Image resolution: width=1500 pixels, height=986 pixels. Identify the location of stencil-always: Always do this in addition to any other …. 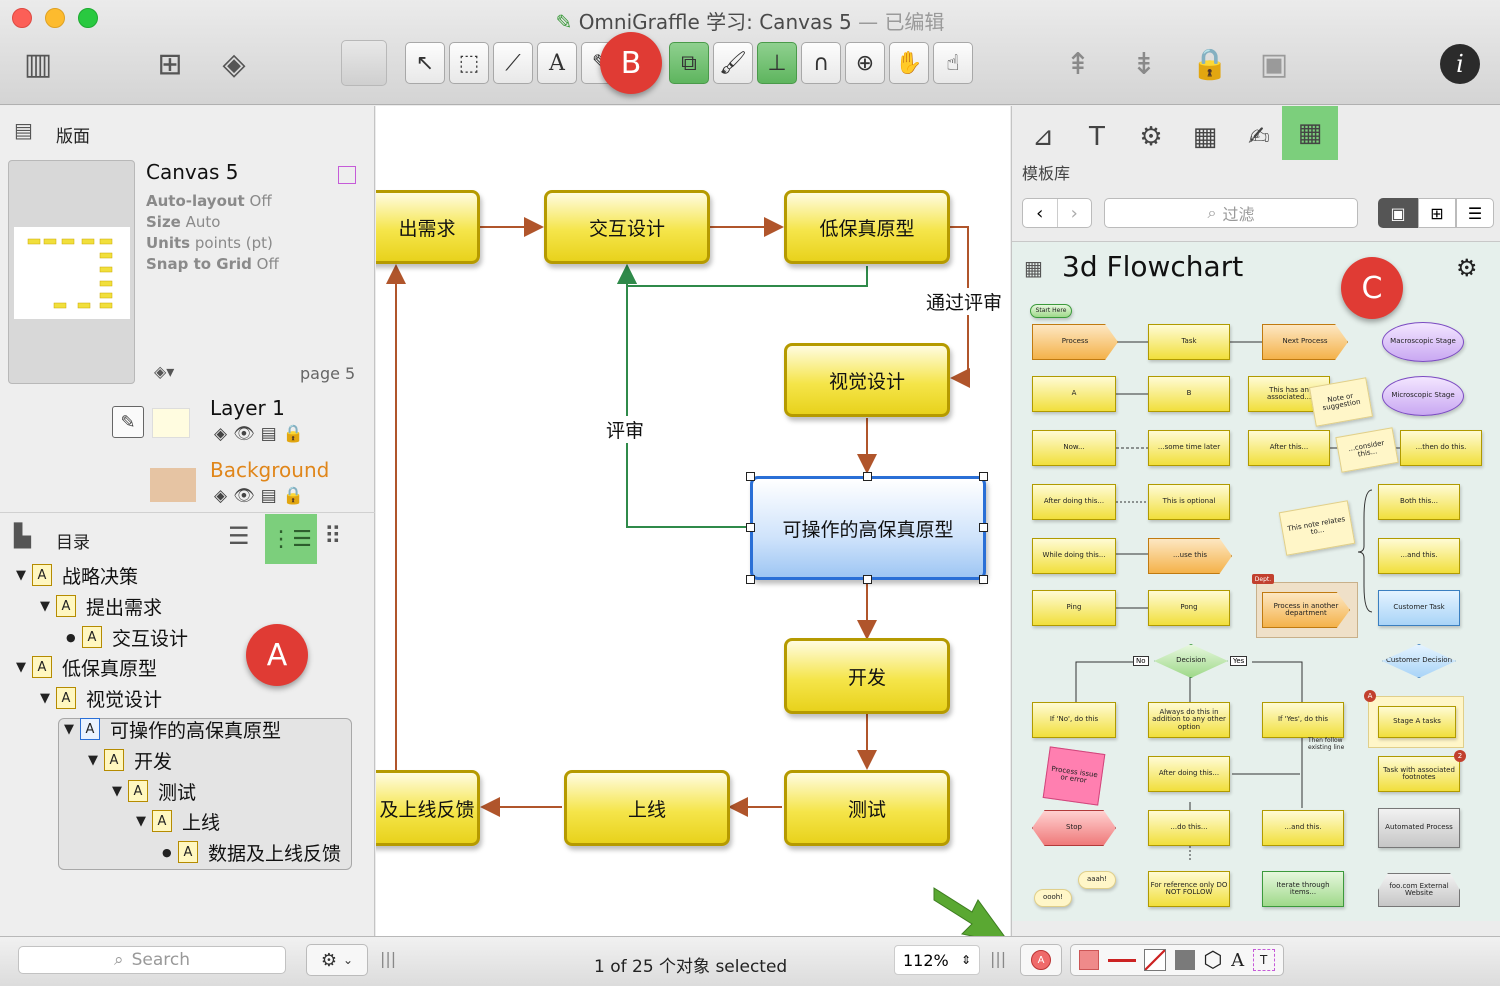
(1189, 720).